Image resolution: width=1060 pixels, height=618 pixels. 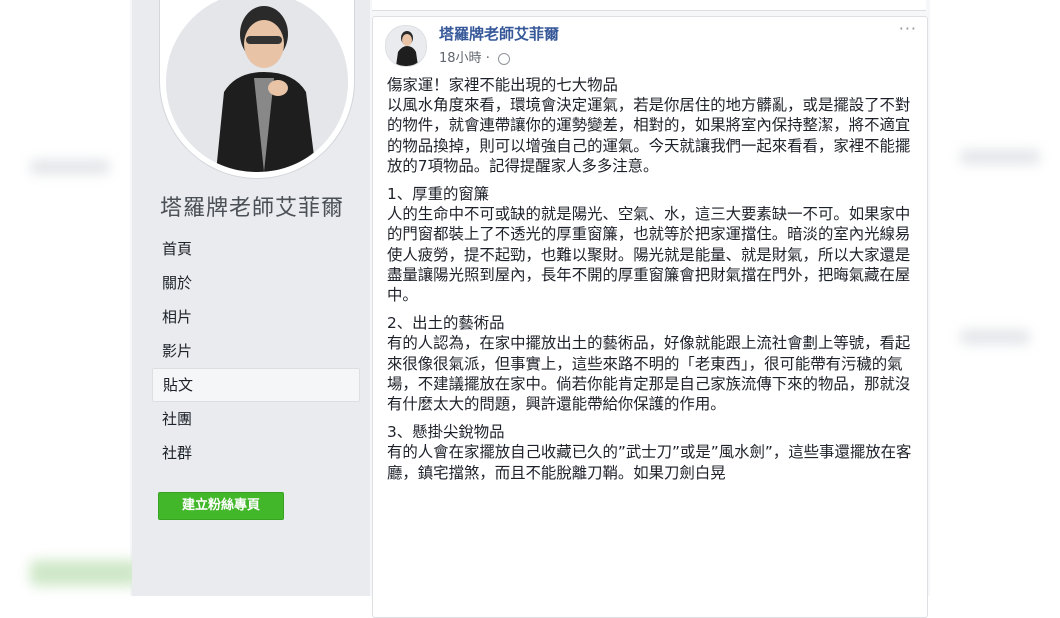 What do you see at coordinates (65, 298) in the screenshot?
I see `left-background` at bounding box center [65, 298].